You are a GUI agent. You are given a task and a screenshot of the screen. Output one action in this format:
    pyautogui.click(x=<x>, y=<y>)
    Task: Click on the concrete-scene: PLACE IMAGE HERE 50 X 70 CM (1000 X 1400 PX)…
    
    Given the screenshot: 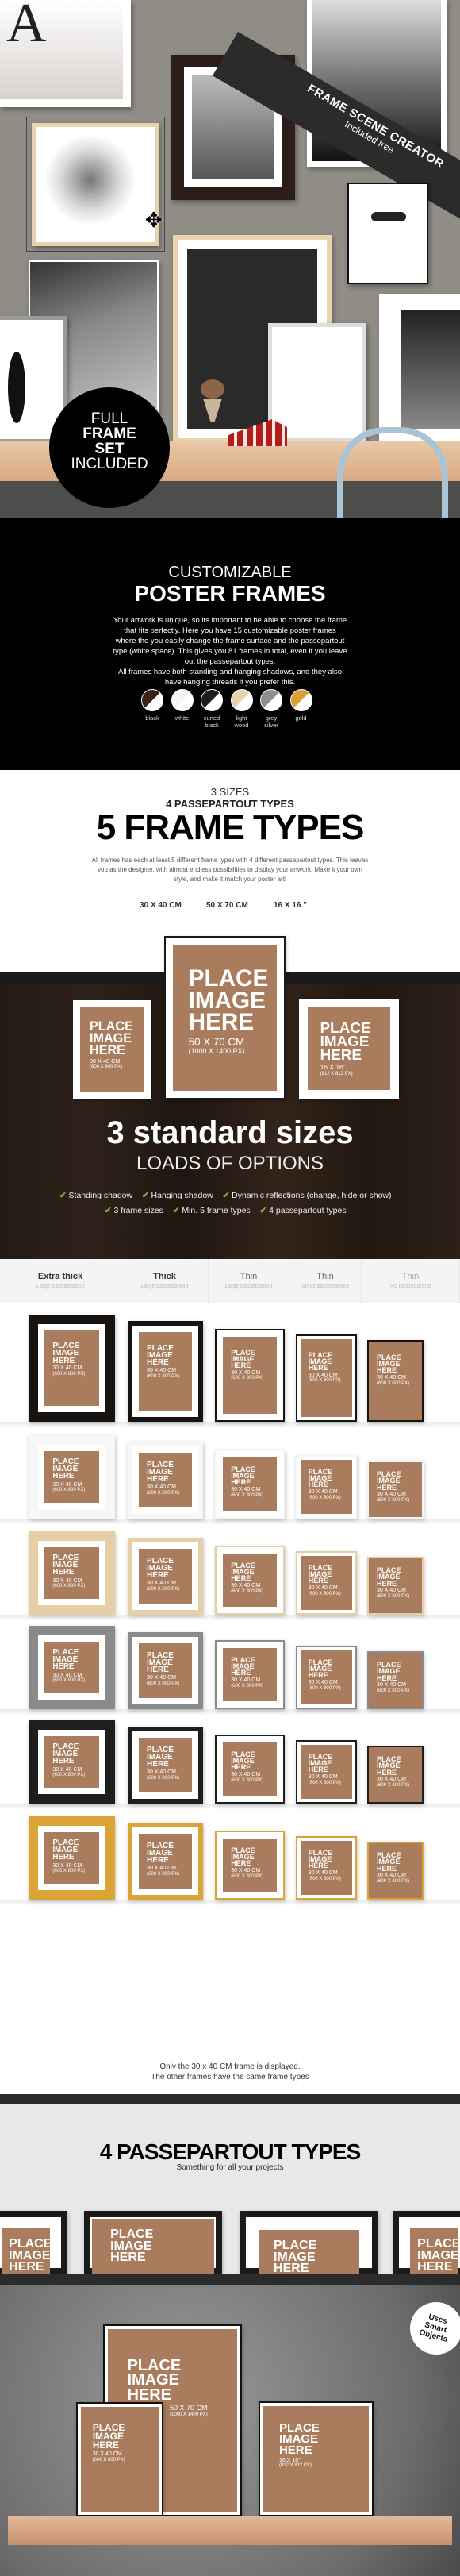 What is the action you would take?
    pyautogui.click(x=230, y=2430)
    